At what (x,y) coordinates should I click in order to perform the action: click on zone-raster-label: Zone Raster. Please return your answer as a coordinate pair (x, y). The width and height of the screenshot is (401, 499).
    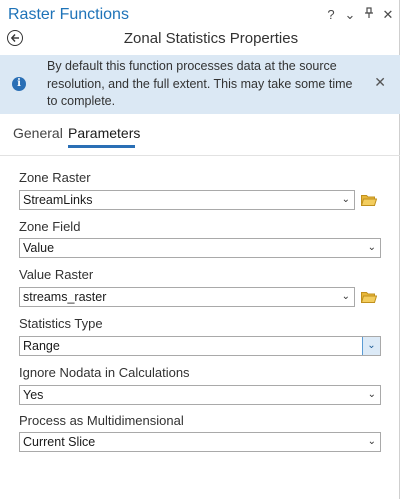
    Looking at the image, I should click on (55, 177).